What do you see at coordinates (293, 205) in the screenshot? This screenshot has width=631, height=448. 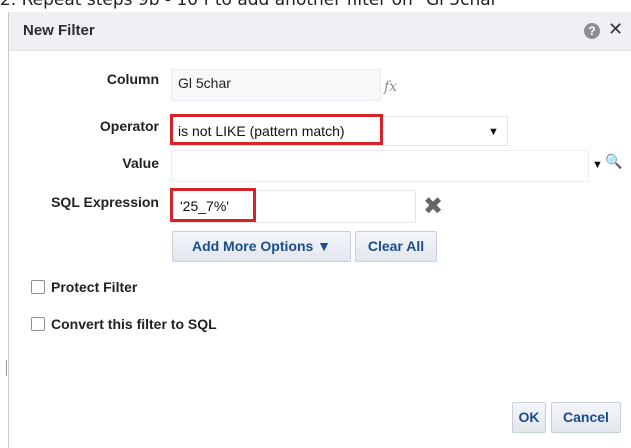 I see `sql-expression-field: '25_7%'` at bounding box center [293, 205].